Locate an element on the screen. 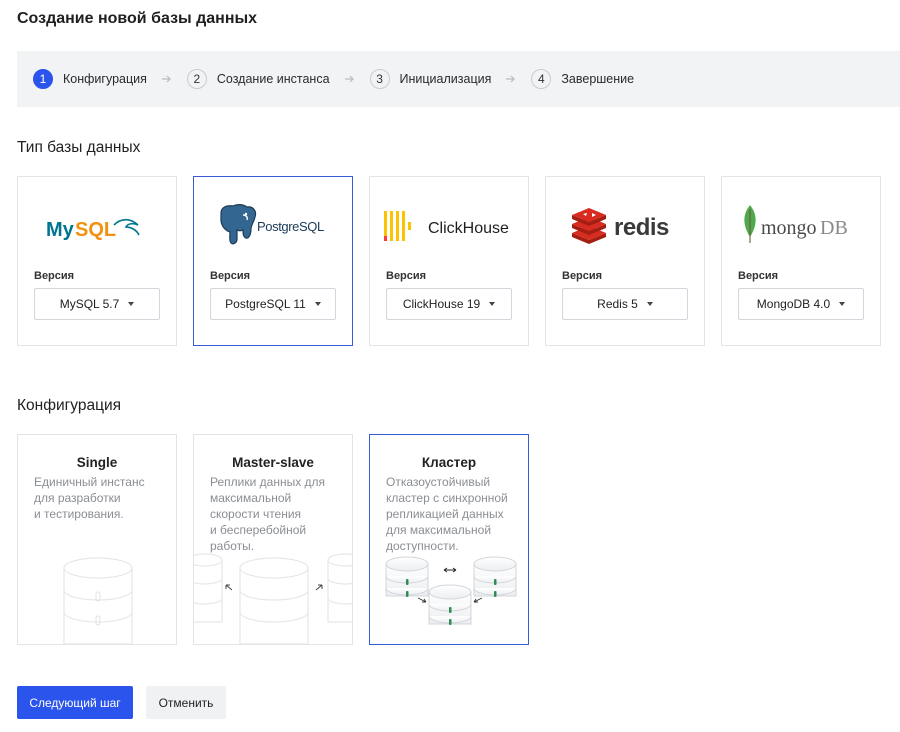 Image resolution: width=900 pixels, height=732 pixels. step-label: Создание инстанса is located at coordinates (273, 79).